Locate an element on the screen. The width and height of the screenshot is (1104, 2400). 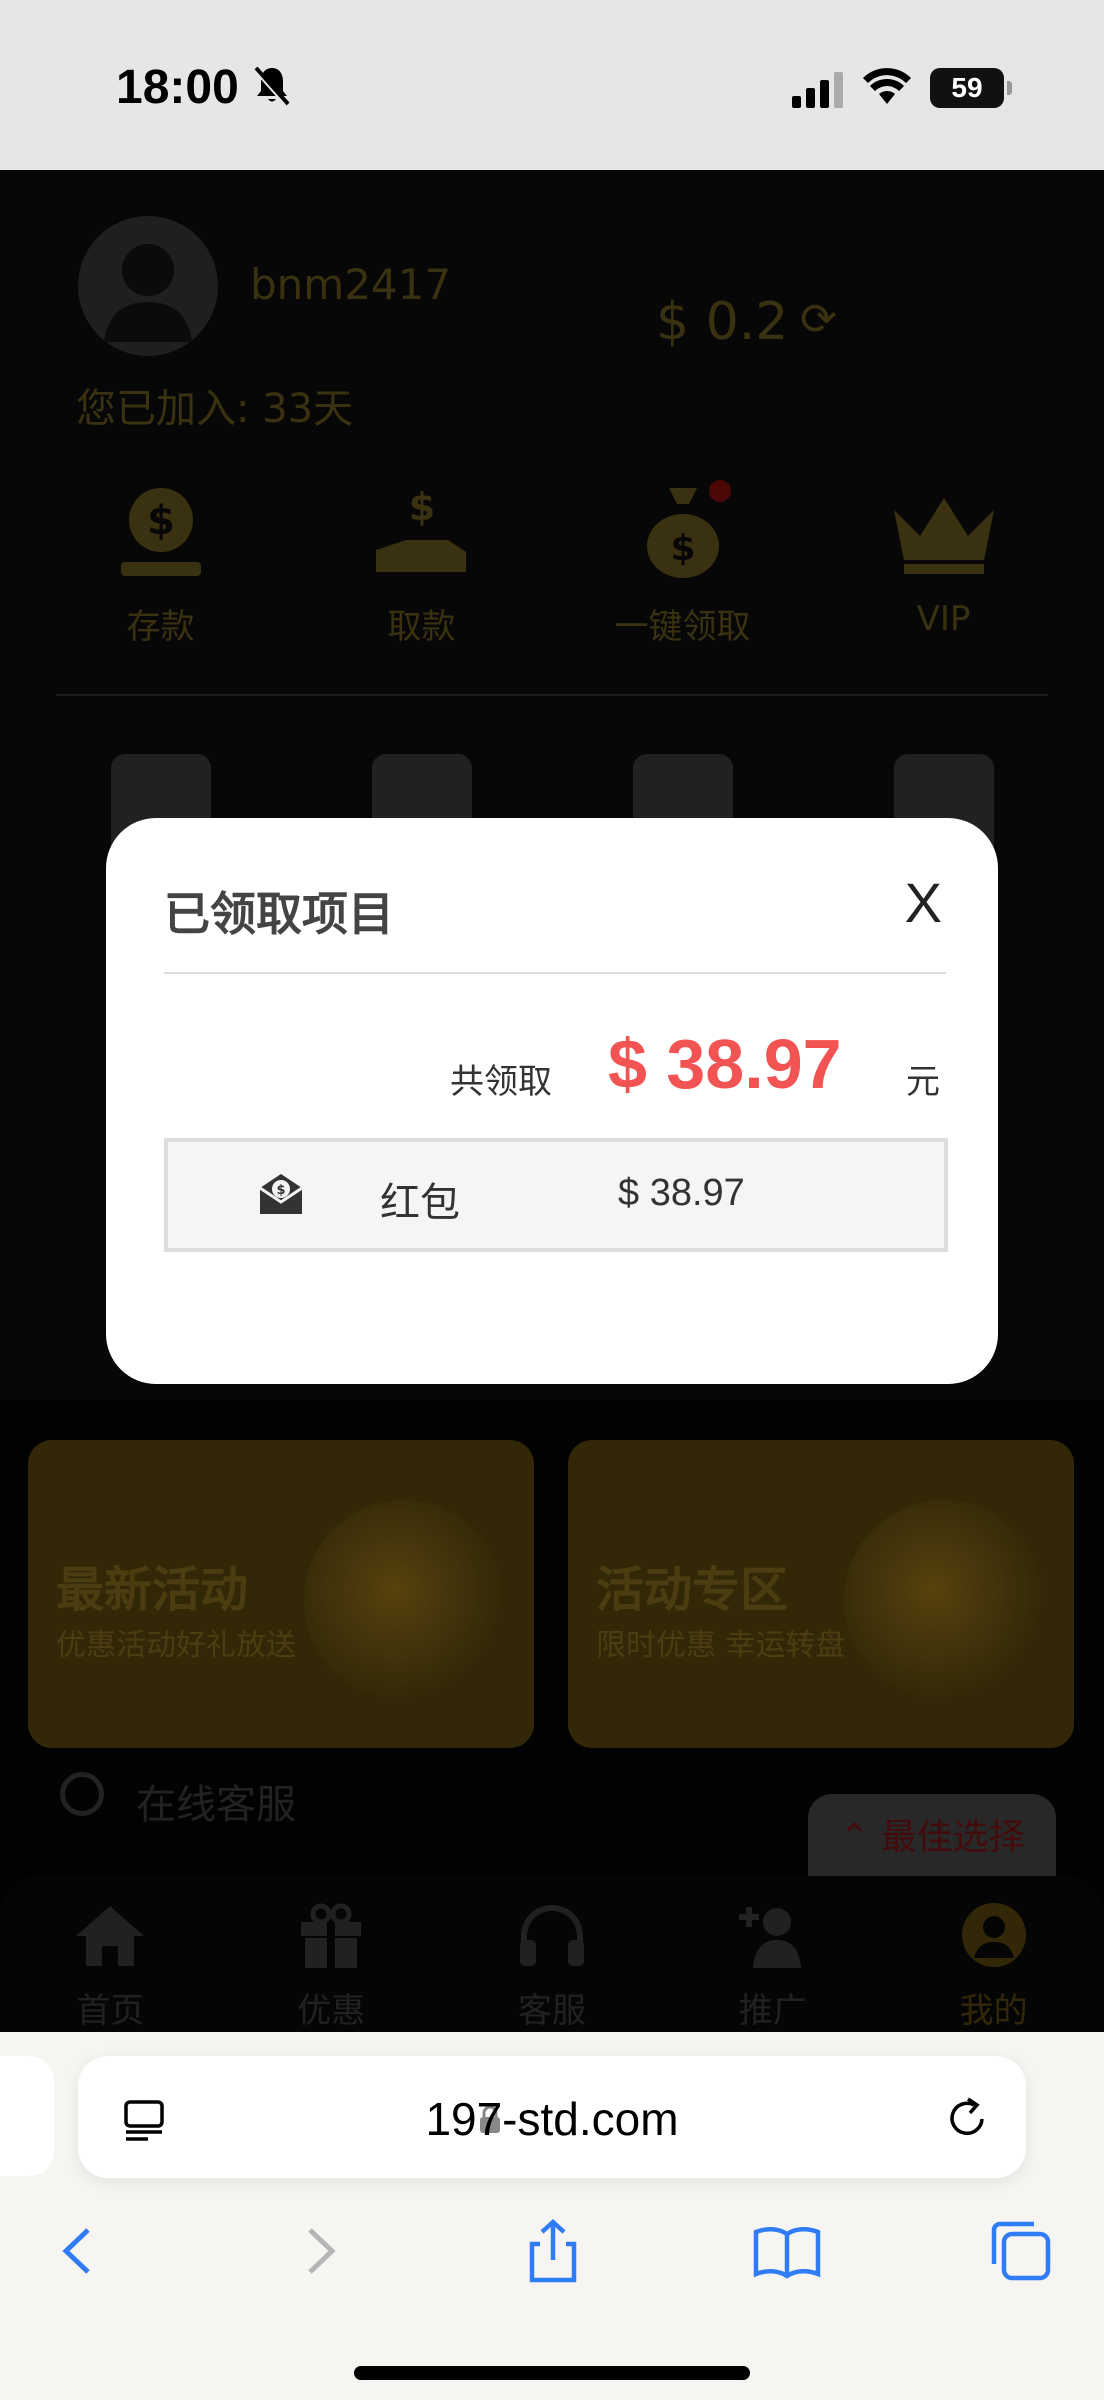
bookmarks-icon is located at coordinates (787, 2251).